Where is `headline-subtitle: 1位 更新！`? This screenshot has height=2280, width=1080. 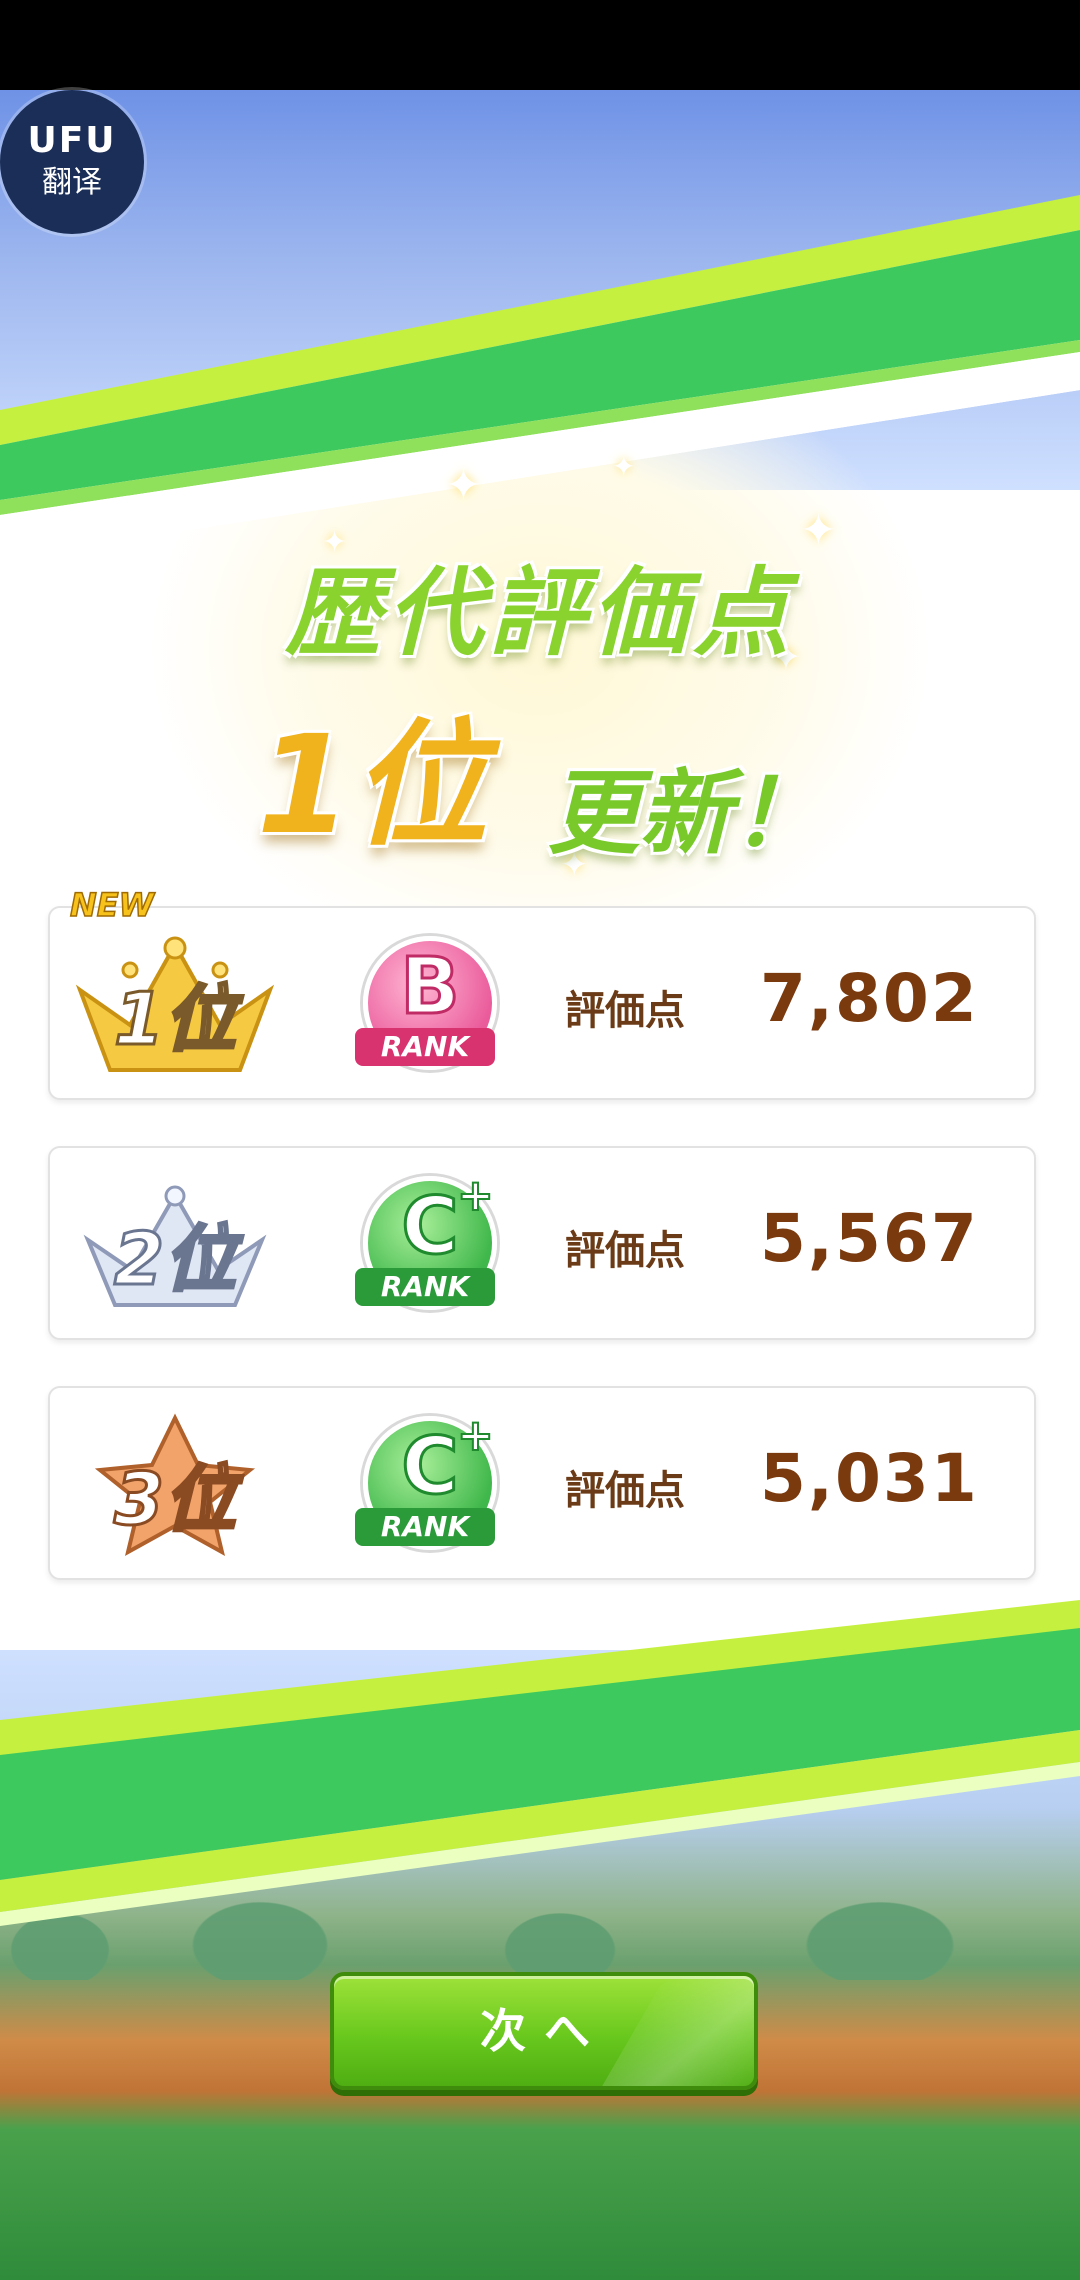 headline-subtitle: 1位 更新！ is located at coordinates (540, 773).